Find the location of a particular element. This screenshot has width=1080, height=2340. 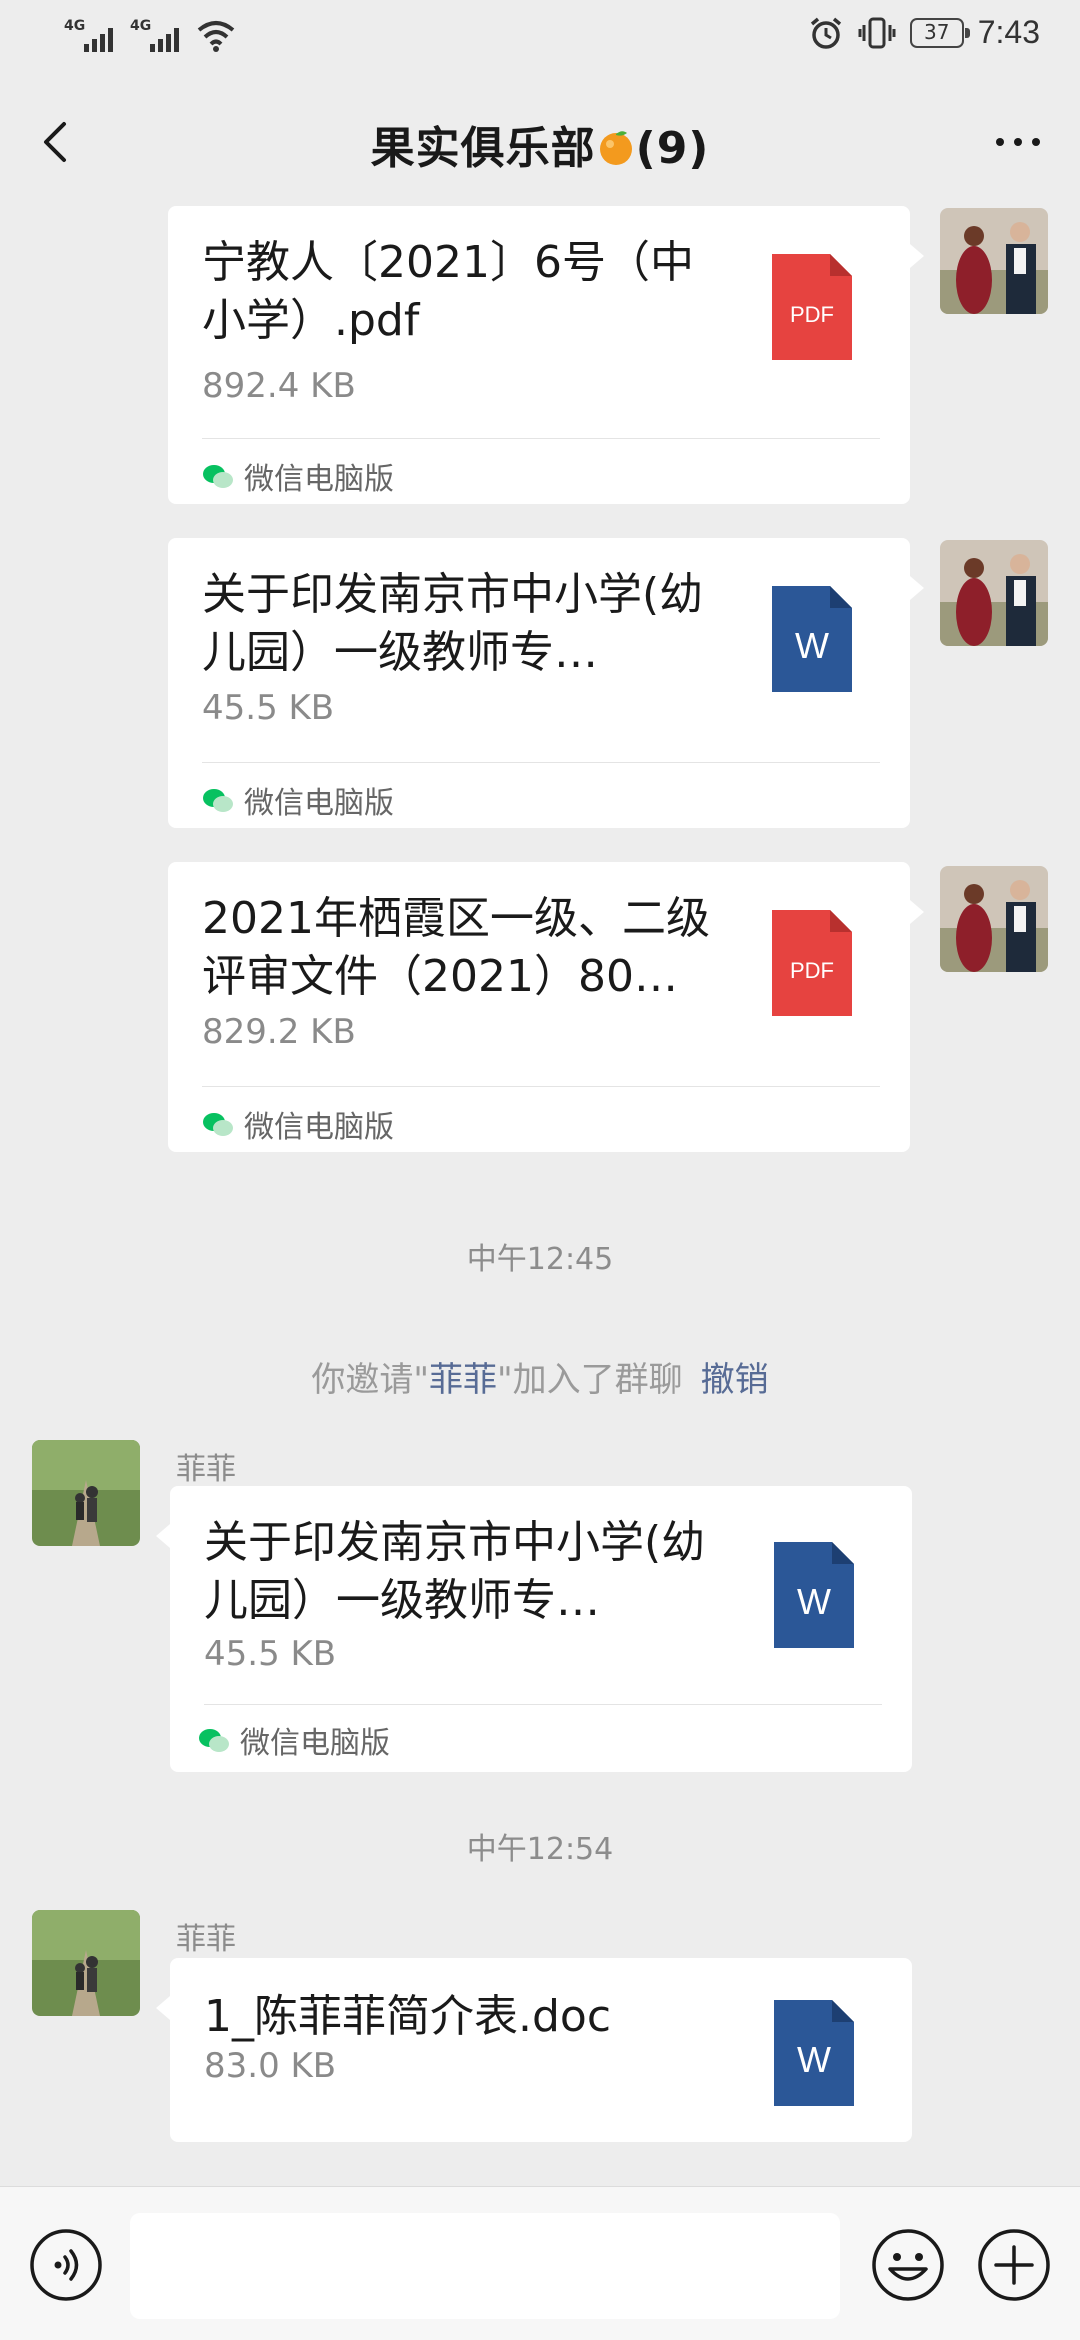

file-name: 宁教人〔2021〕6号（中小学）.pdf is located at coordinates (448, 291).